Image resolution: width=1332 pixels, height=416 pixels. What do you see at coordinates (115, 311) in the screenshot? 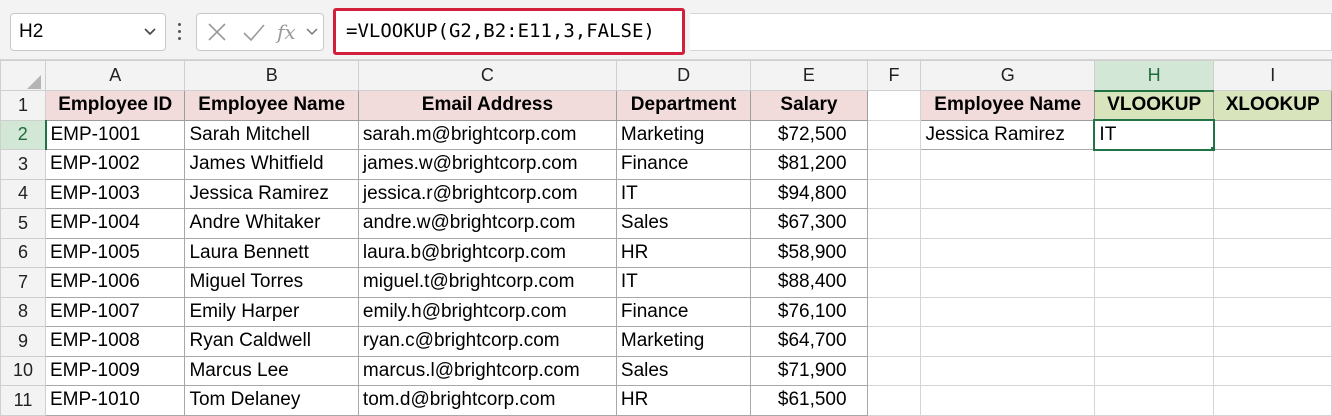
I see `cell: EMP-1007` at bounding box center [115, 311].